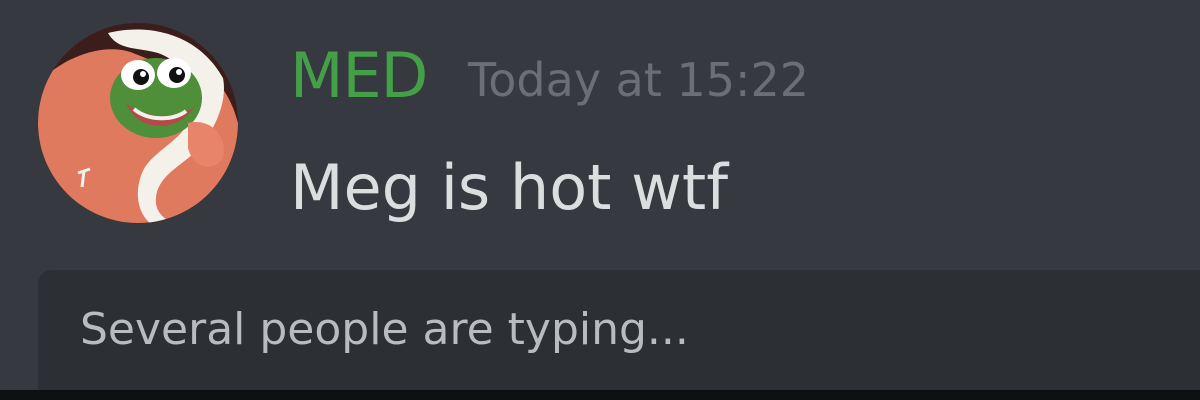 The height and width of the screenshot is (400, 1200). Describe the element at coordinates (509, 187) in the screenshot. I see `message-content: Meg is hot wtf` at that location.